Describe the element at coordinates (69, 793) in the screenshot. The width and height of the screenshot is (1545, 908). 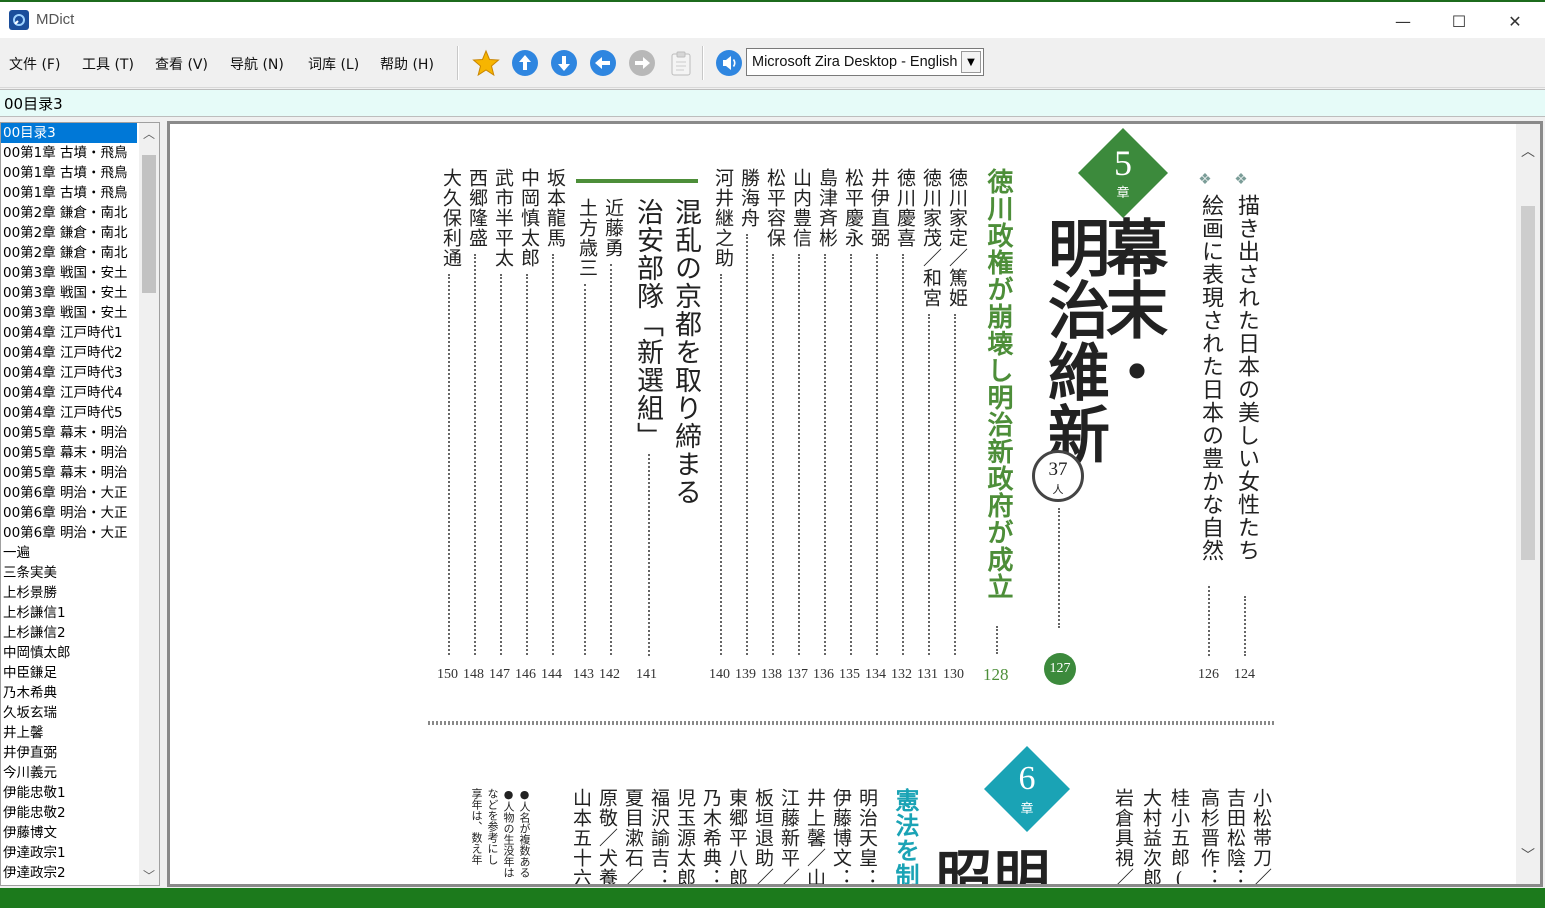
I see `list-item: 伊能忠敬1` at that location.